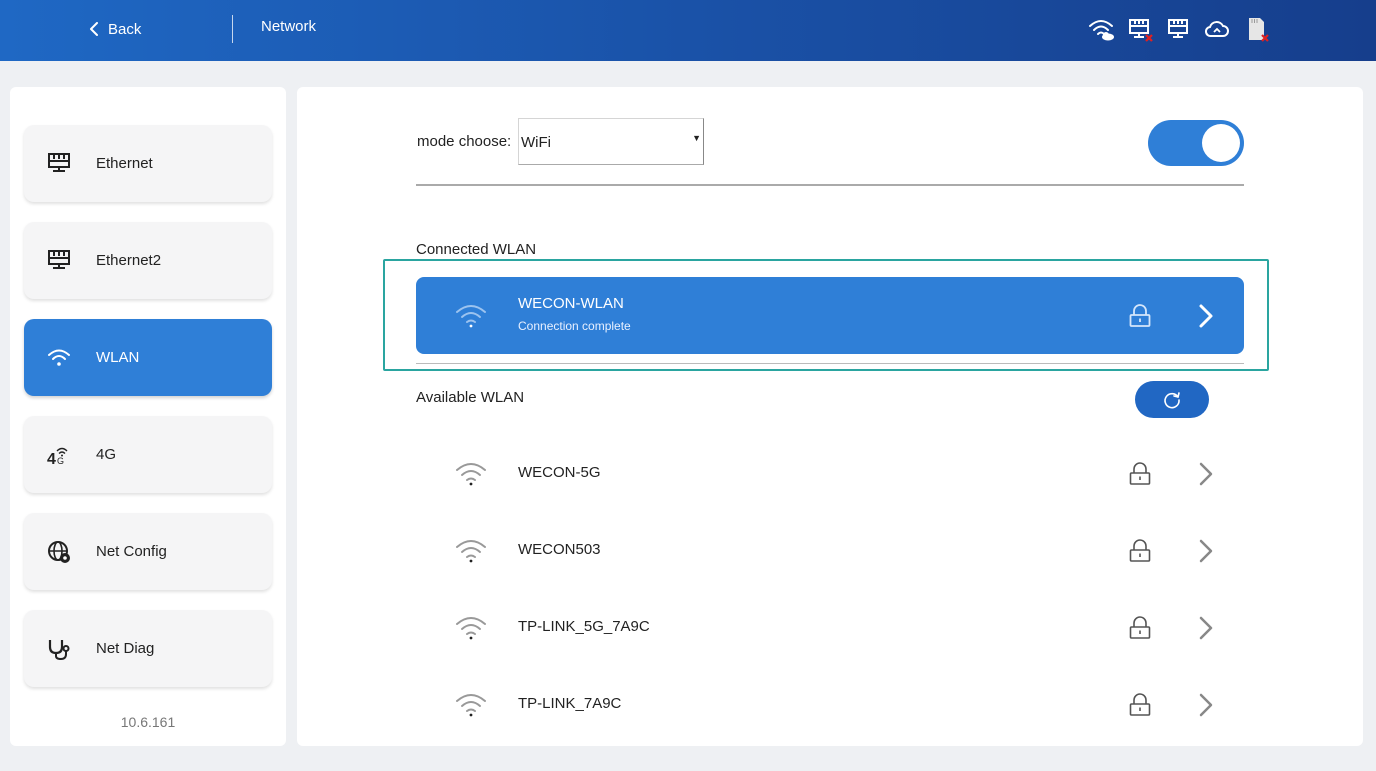  I want to click on ethernet-error-icon, so click(1140, 29).